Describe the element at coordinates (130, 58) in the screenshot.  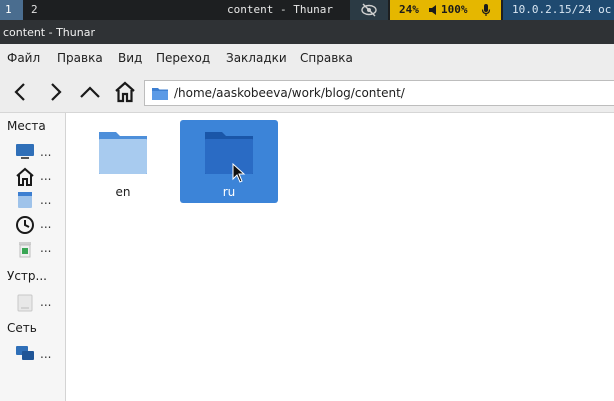
I see `menu-view: Вид` at that location.